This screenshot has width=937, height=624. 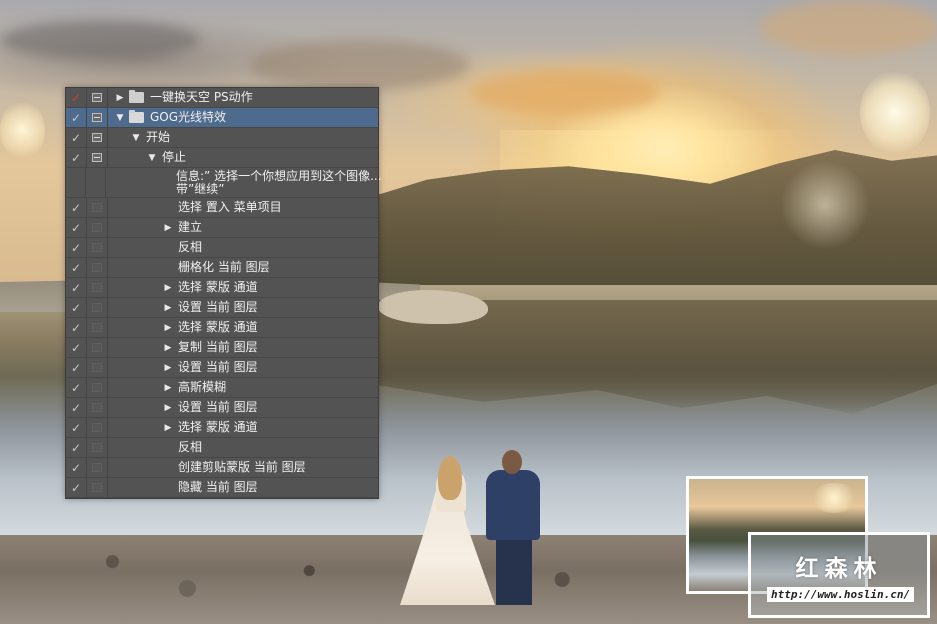 I want to click on action-row: ✓ 创建剪贴蒙版 当前 图层, so click(x=222, y=468).